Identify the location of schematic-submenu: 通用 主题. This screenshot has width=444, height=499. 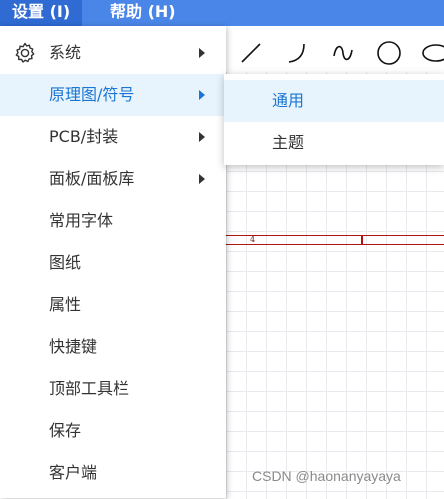
(334, 119).